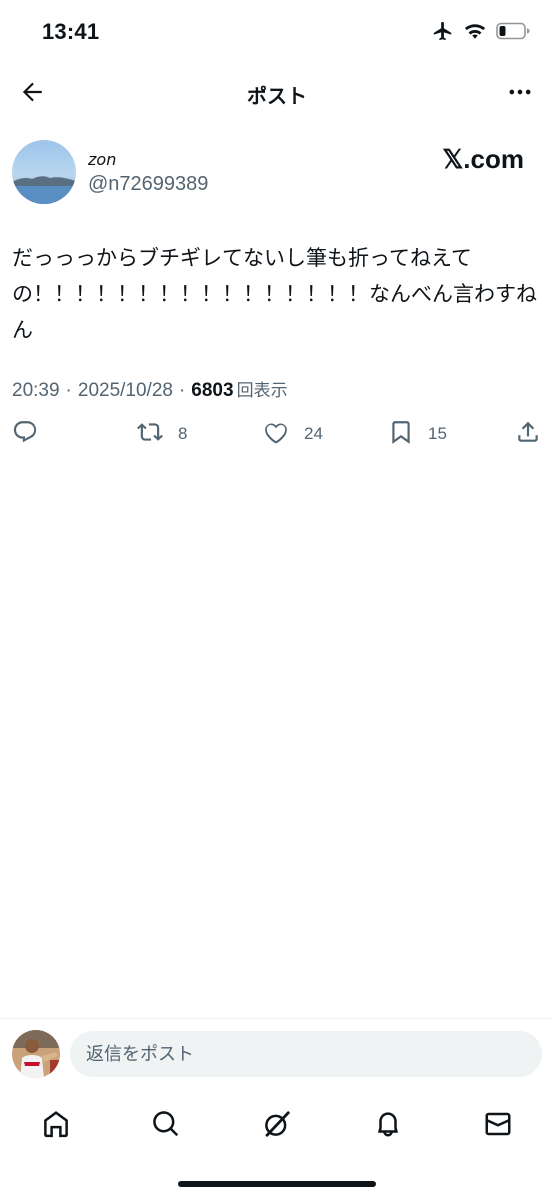  I want to click on status-bar: 13:41, so click(277, 33).